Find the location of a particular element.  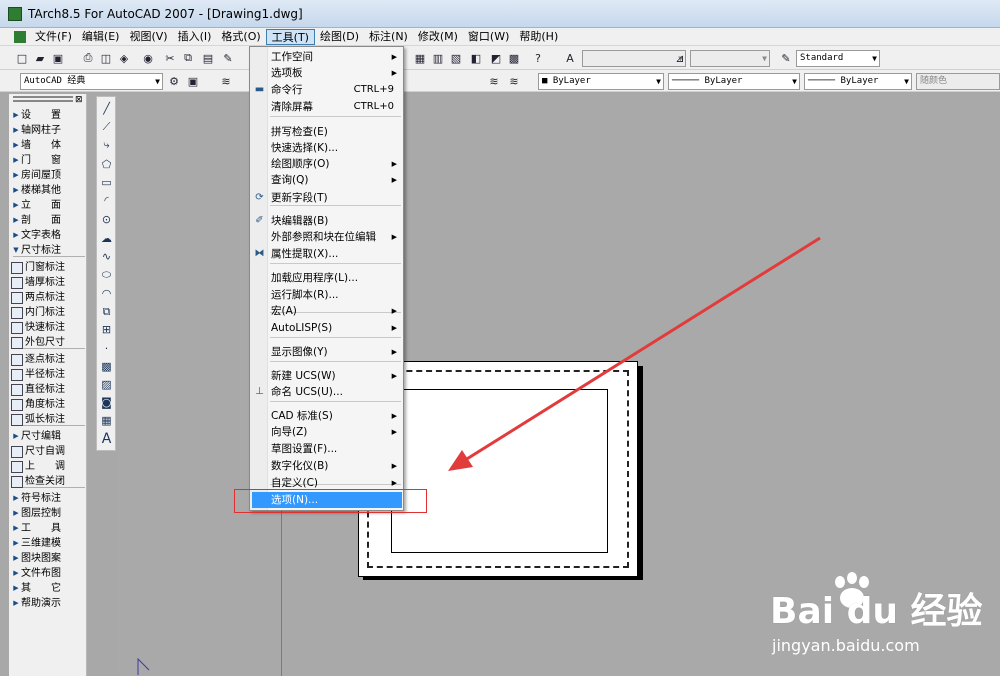

tarch-menu-item: 门窗标注 is located at coordinates (49, 267).